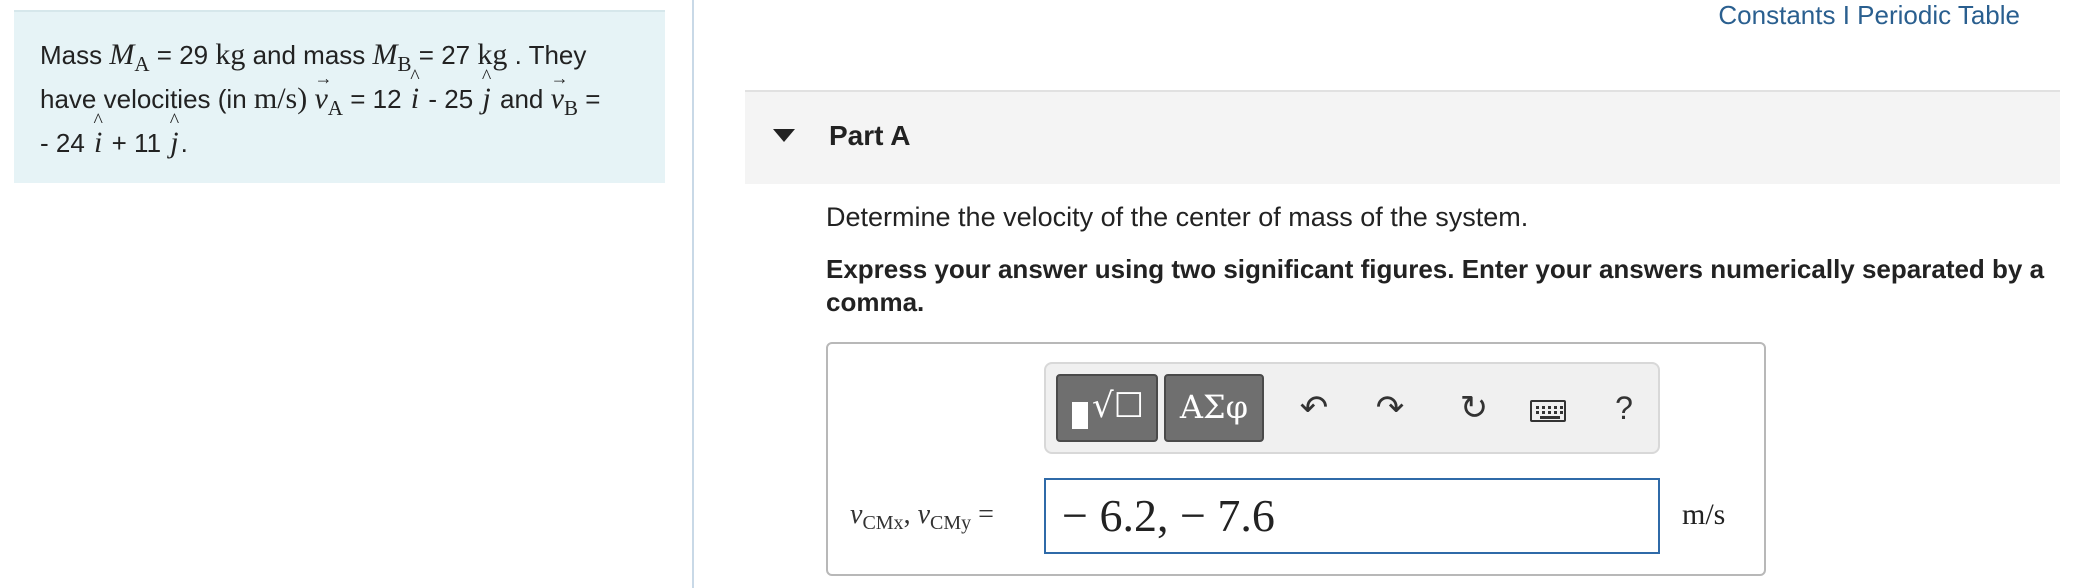 The image size is (2078, 588). I want to click on radical-icon: √☐, so click(1118, 406).